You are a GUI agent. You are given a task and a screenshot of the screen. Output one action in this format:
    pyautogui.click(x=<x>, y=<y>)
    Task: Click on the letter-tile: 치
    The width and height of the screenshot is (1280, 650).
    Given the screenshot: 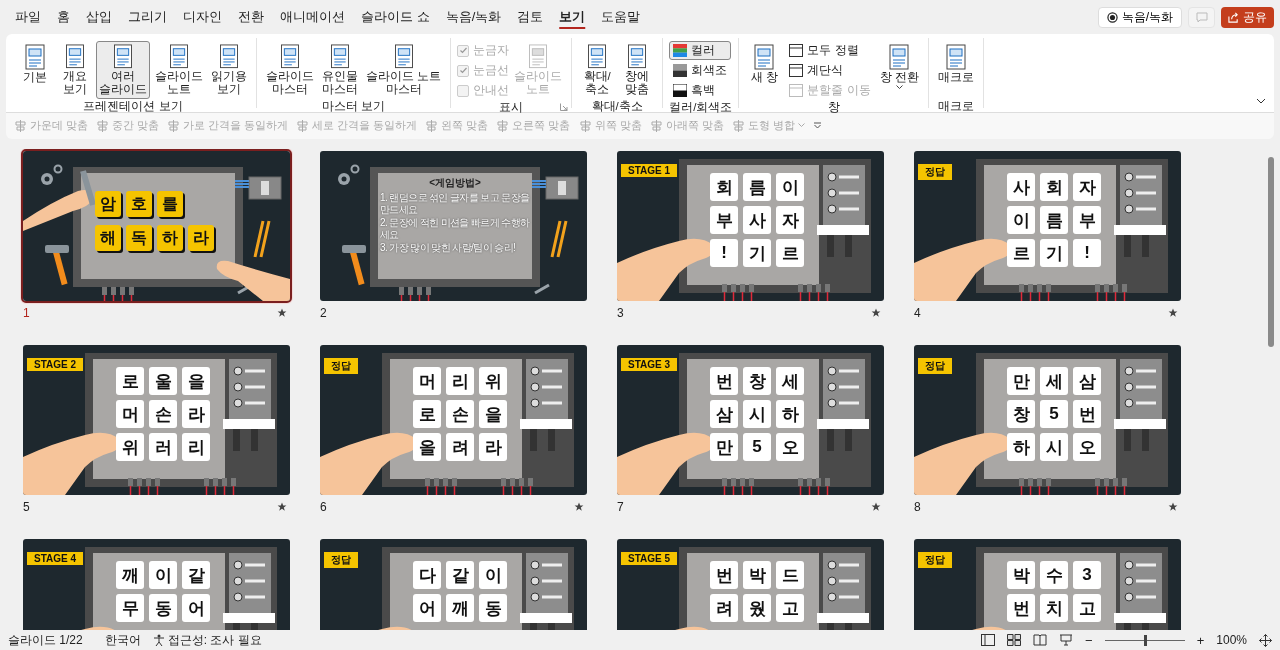 What is the action you would take?
    pyautogui.click(x=1054, y=608)
    